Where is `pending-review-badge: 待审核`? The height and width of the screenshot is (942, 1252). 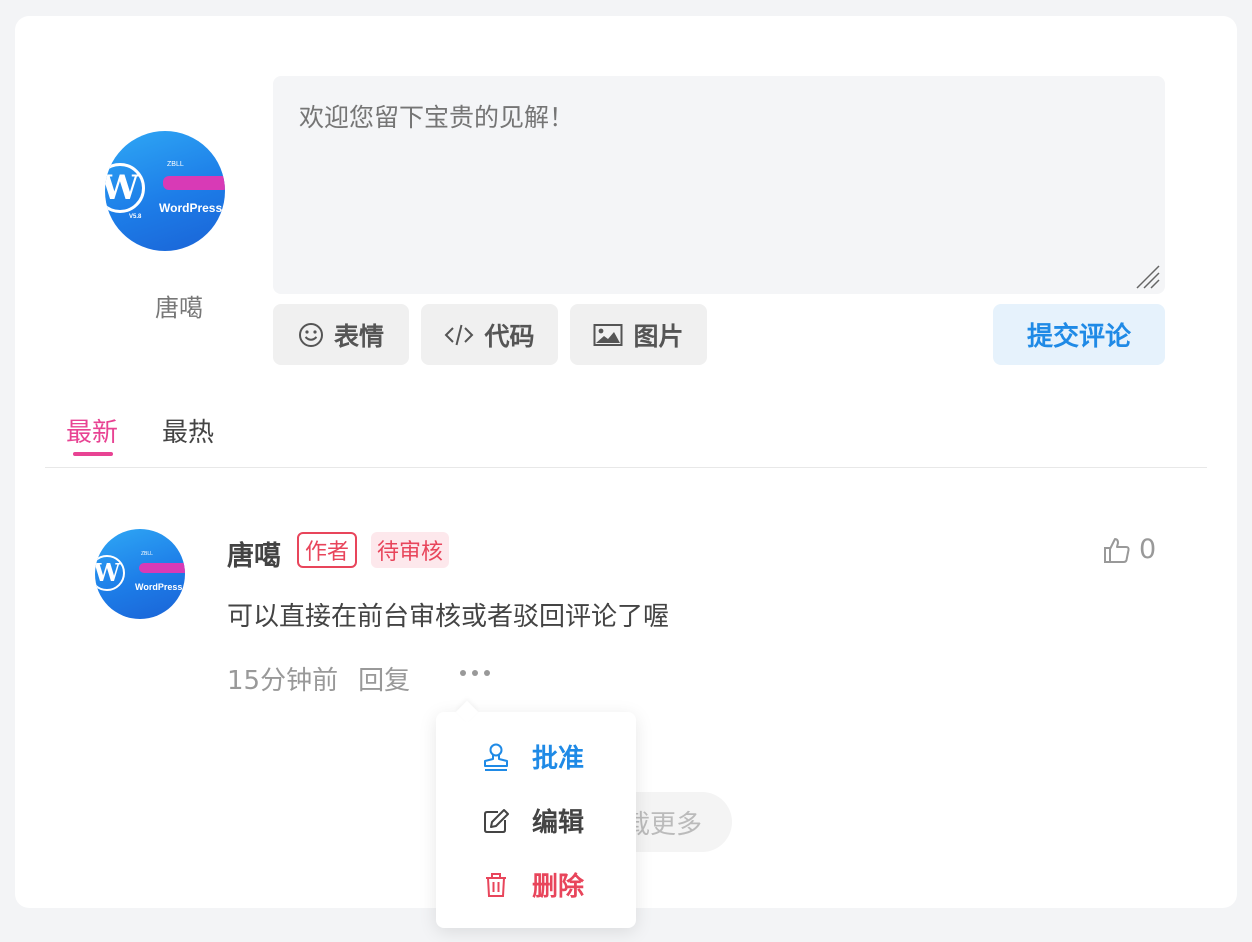 pending-review-badge: 待审核 is located at coordinates (410, 550).